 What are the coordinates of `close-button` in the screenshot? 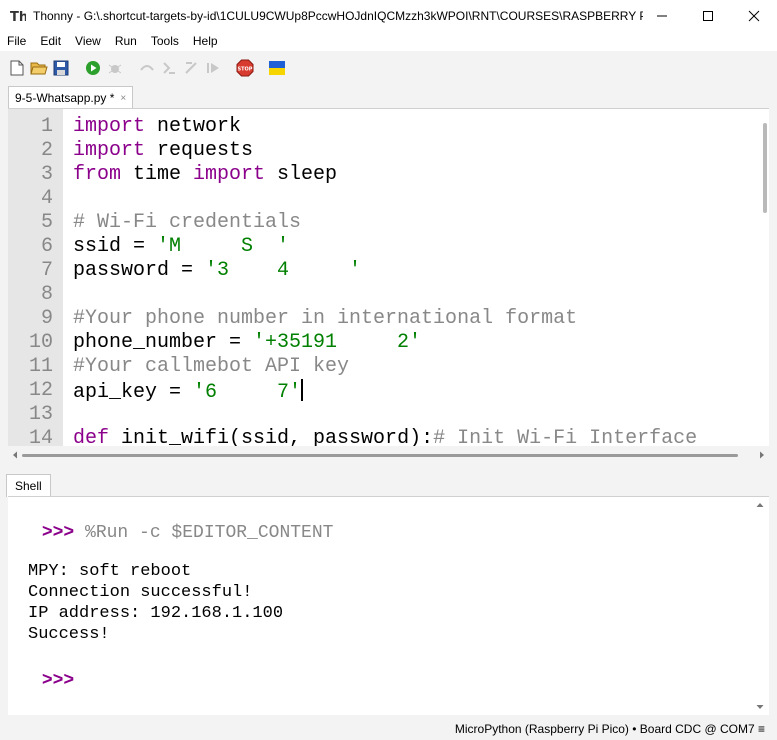 It's located at (754, 15).